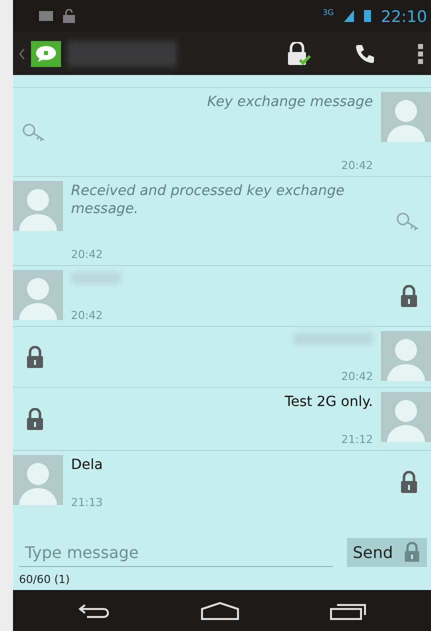 The height and width of the screenshot is (631, 431). What do you see at coordinates (403, 16) in the screenshot?
I see `clock-time: 22:10` at bounding box center [403, 16].